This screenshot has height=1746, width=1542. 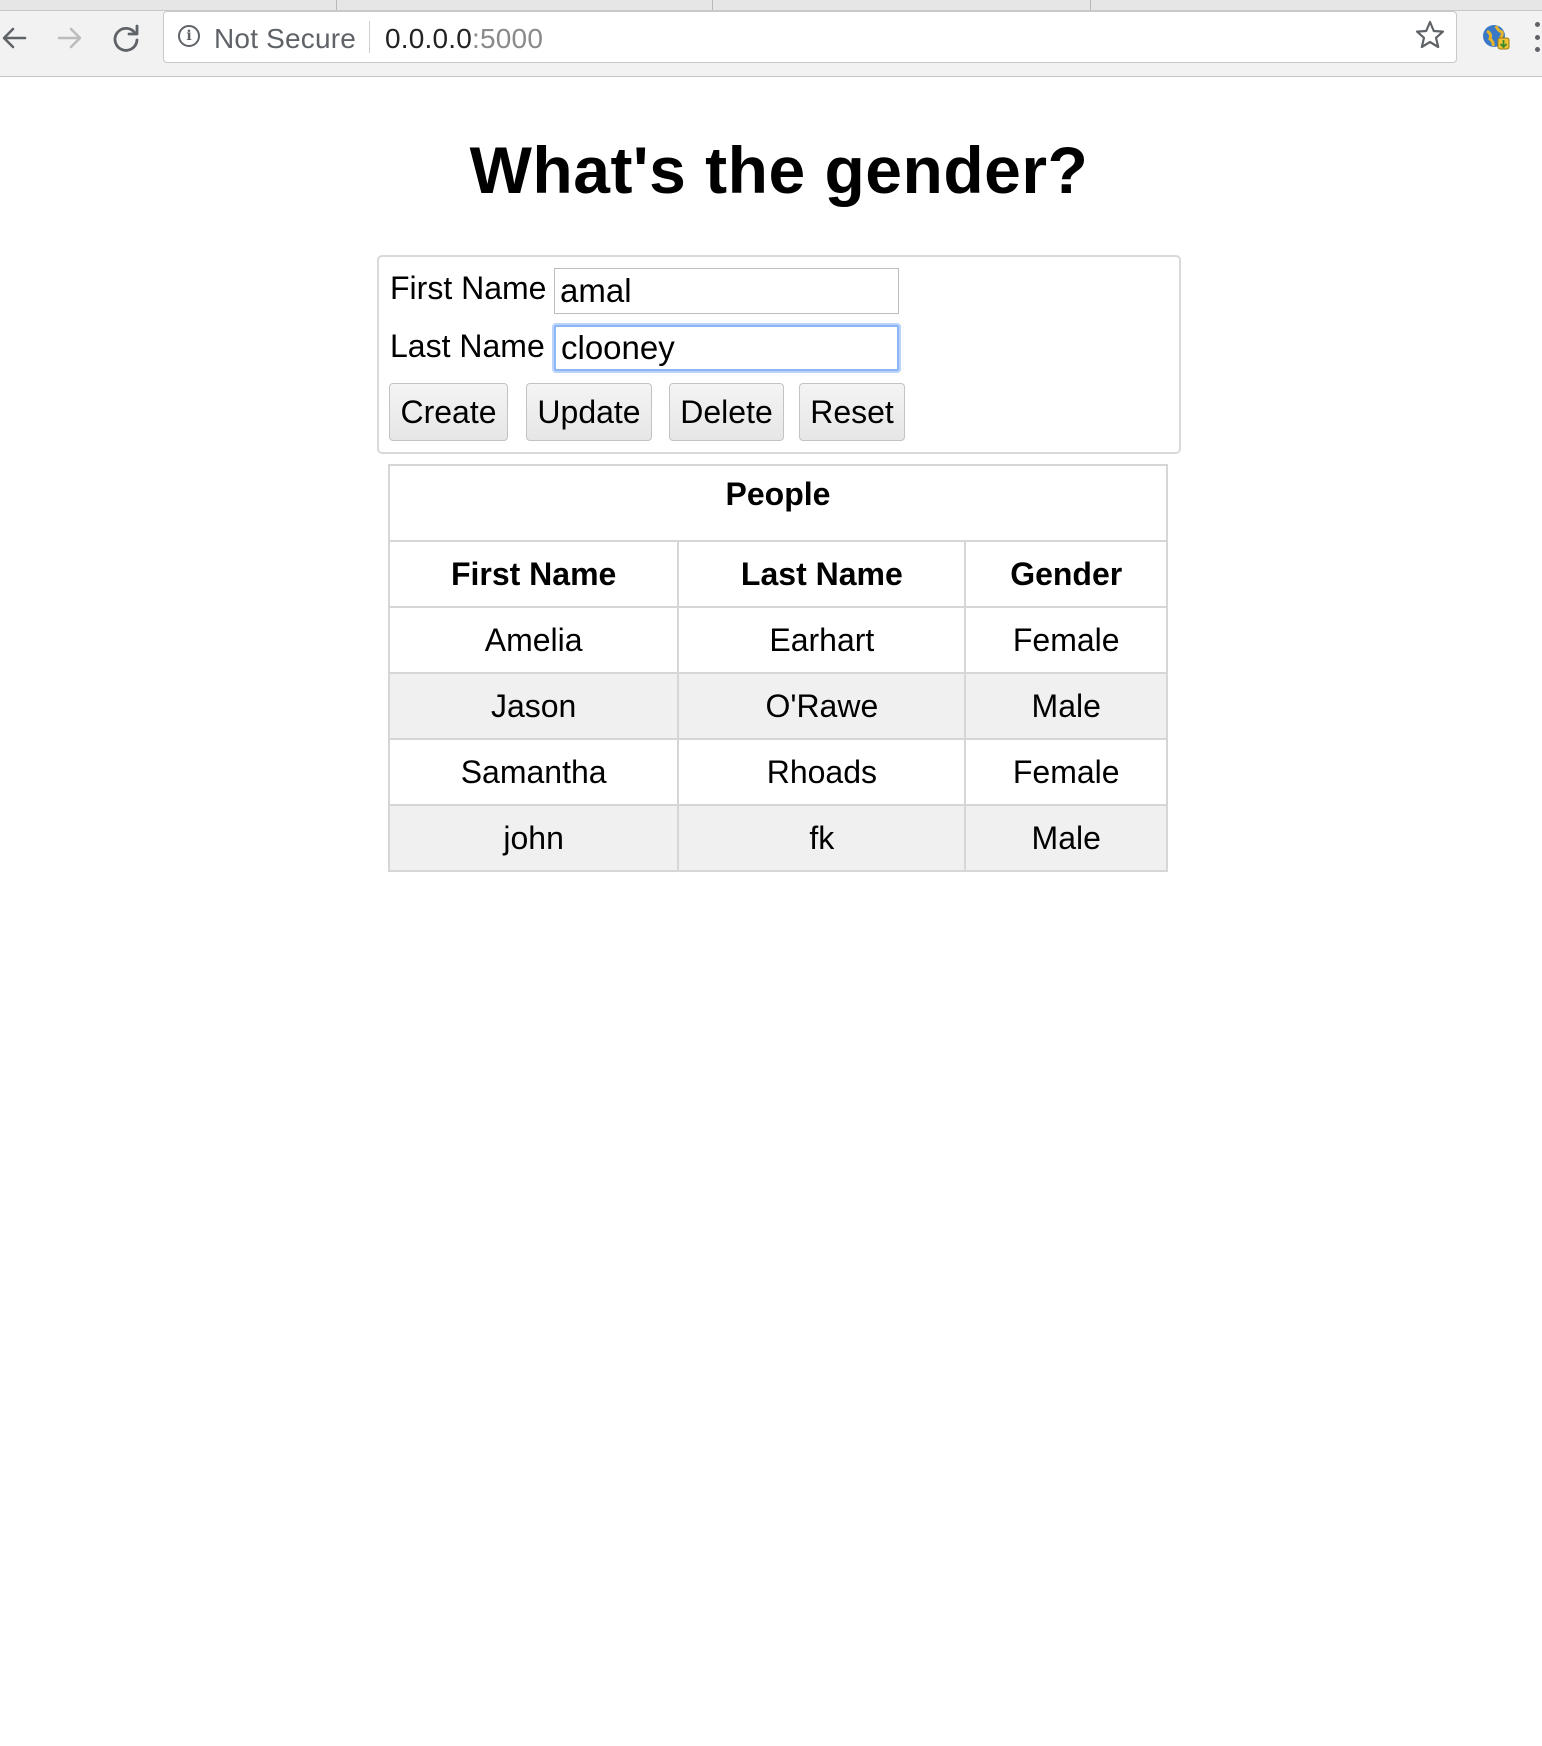 I want to click on star-outline-icon, so click(x=1430, y=34).